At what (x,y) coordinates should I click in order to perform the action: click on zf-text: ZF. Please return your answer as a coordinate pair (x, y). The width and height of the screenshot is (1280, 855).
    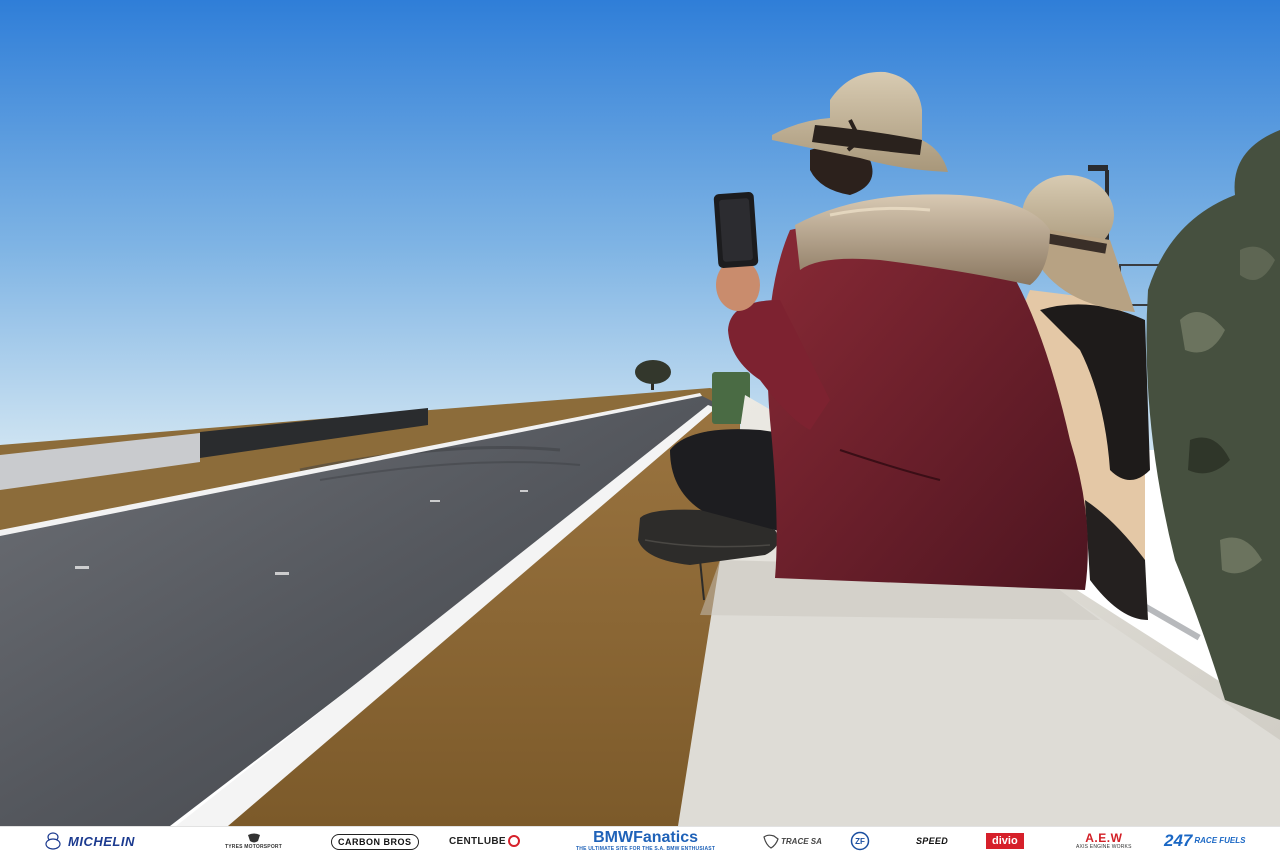
    Looking at the image, I should click on (860, 841).